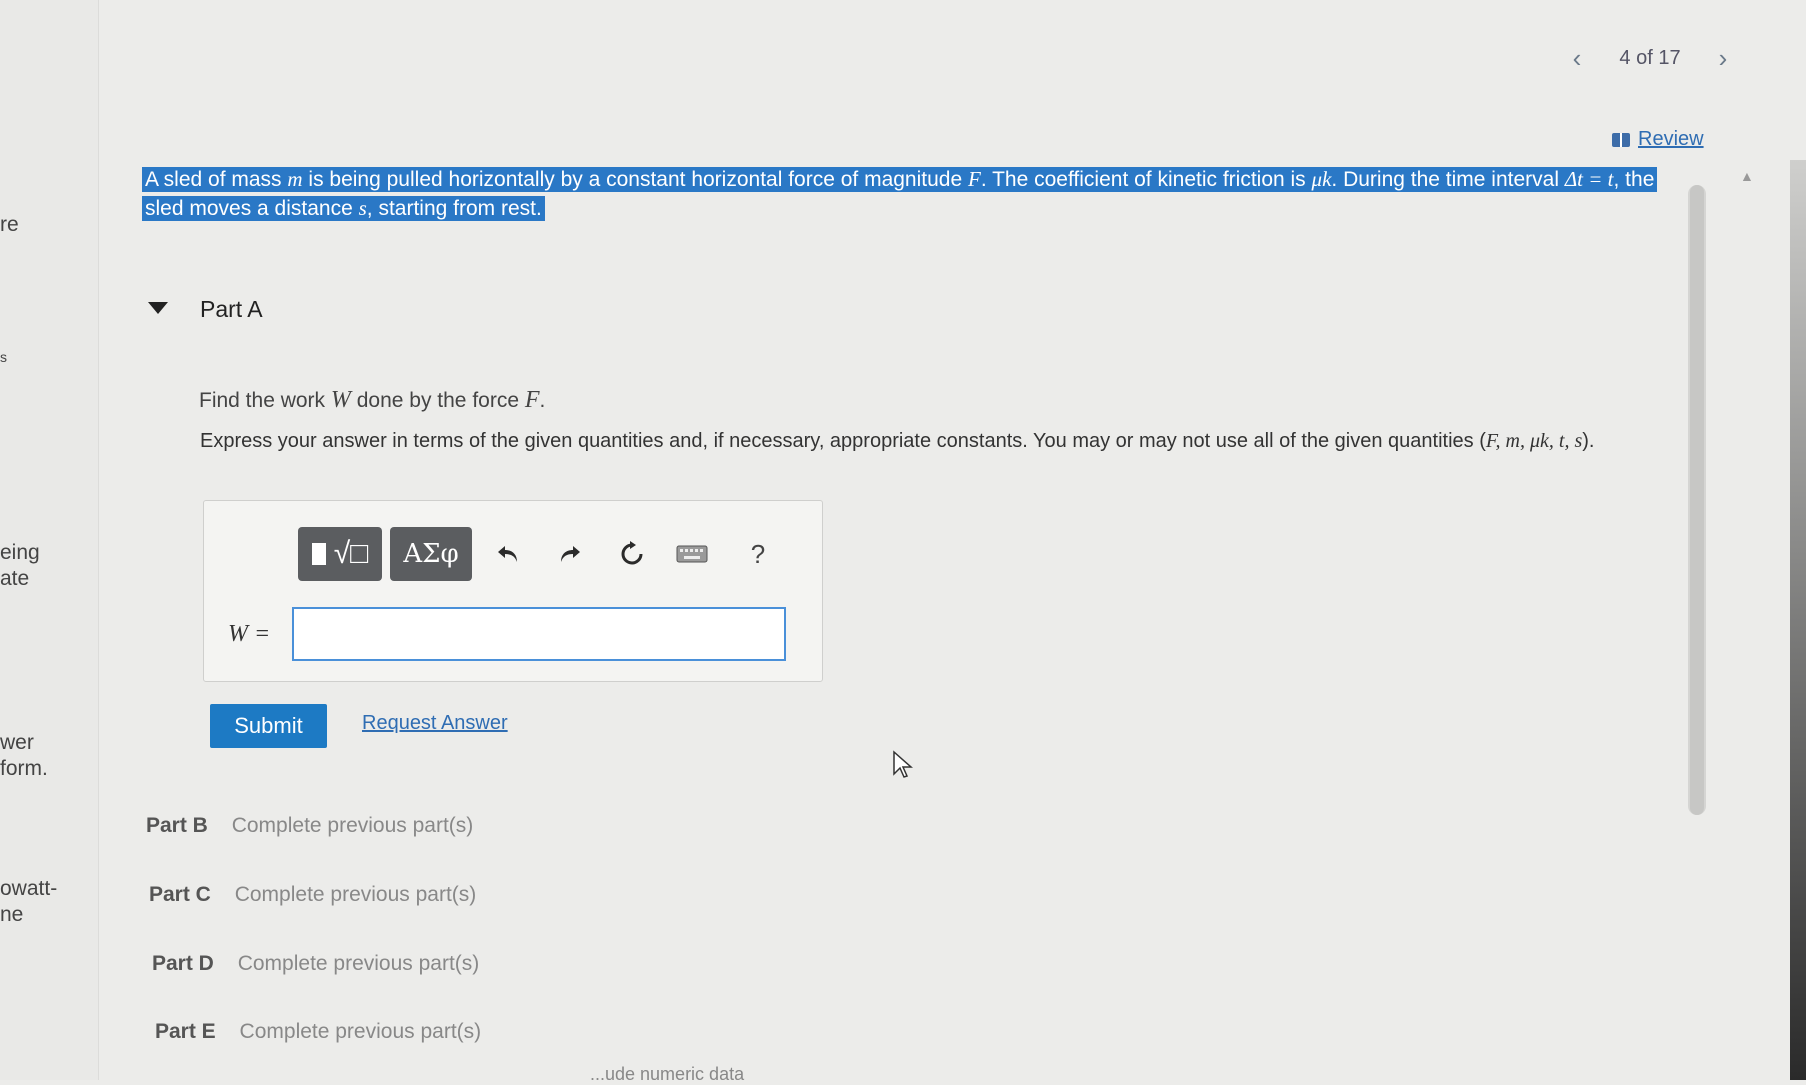  What do you see at coordinates (758, 554) in the screenshot?
I see `help-button: ?` at bounding box center [758, 554].